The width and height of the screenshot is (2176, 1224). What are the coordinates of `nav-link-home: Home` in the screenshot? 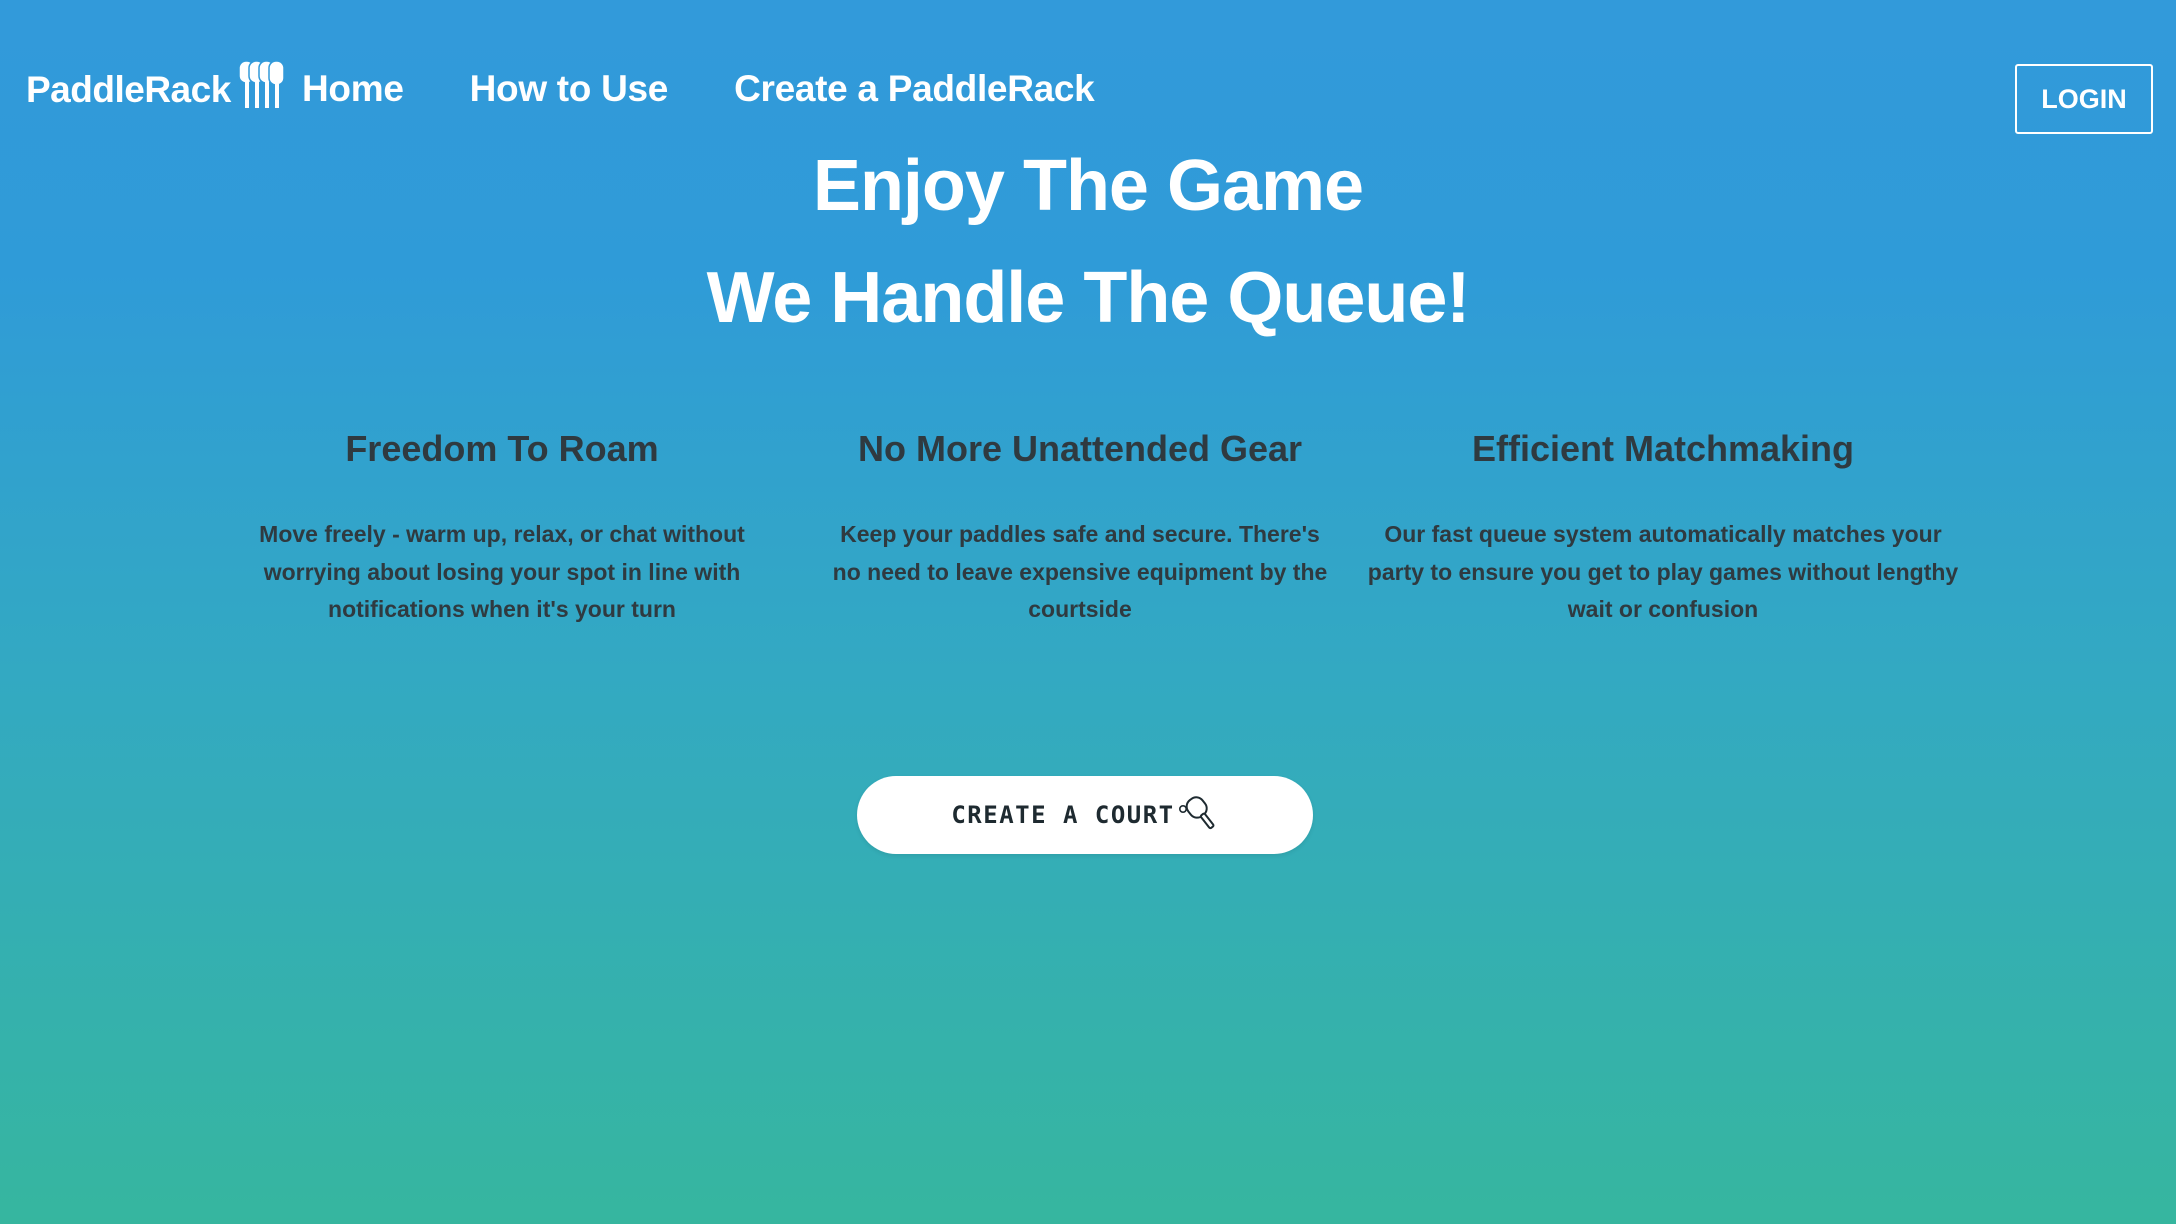 It's located at (353, 89).